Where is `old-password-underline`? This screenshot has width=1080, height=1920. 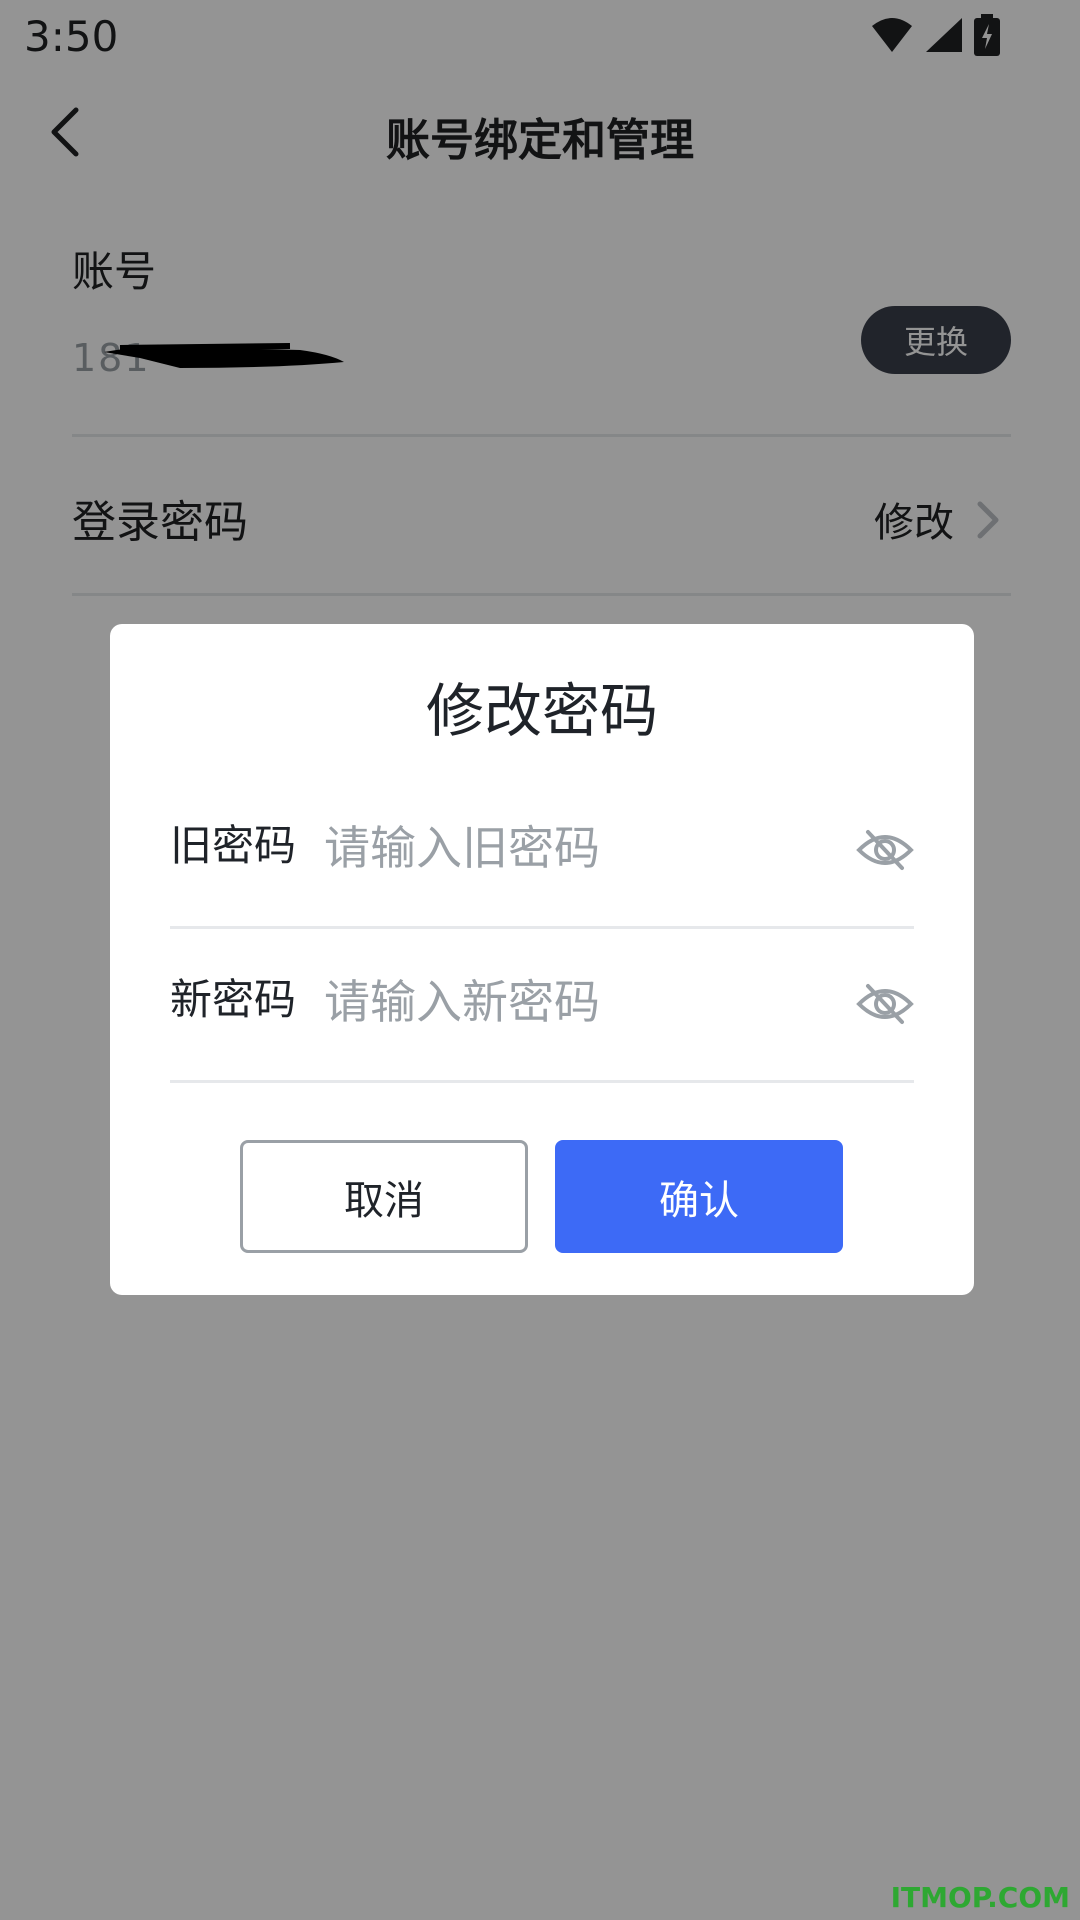
old-password-underline is located at coordinates (542, 927).